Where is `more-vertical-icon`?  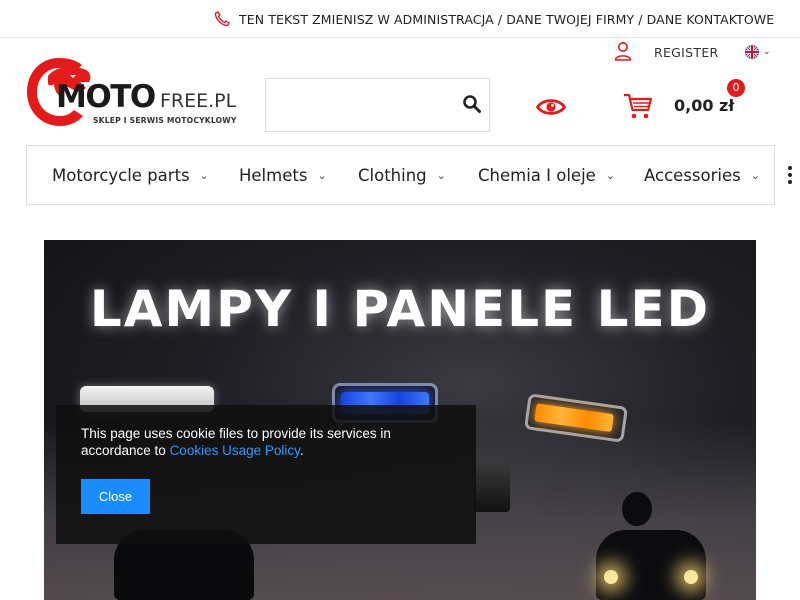 more-vertical-icon is located at coordinates (790, 175).